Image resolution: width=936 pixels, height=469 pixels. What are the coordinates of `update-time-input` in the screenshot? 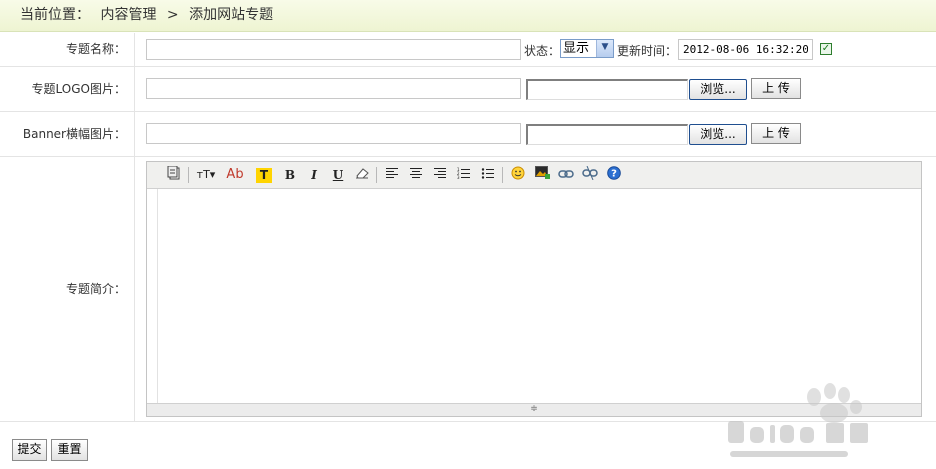 It's located at (745, 49).